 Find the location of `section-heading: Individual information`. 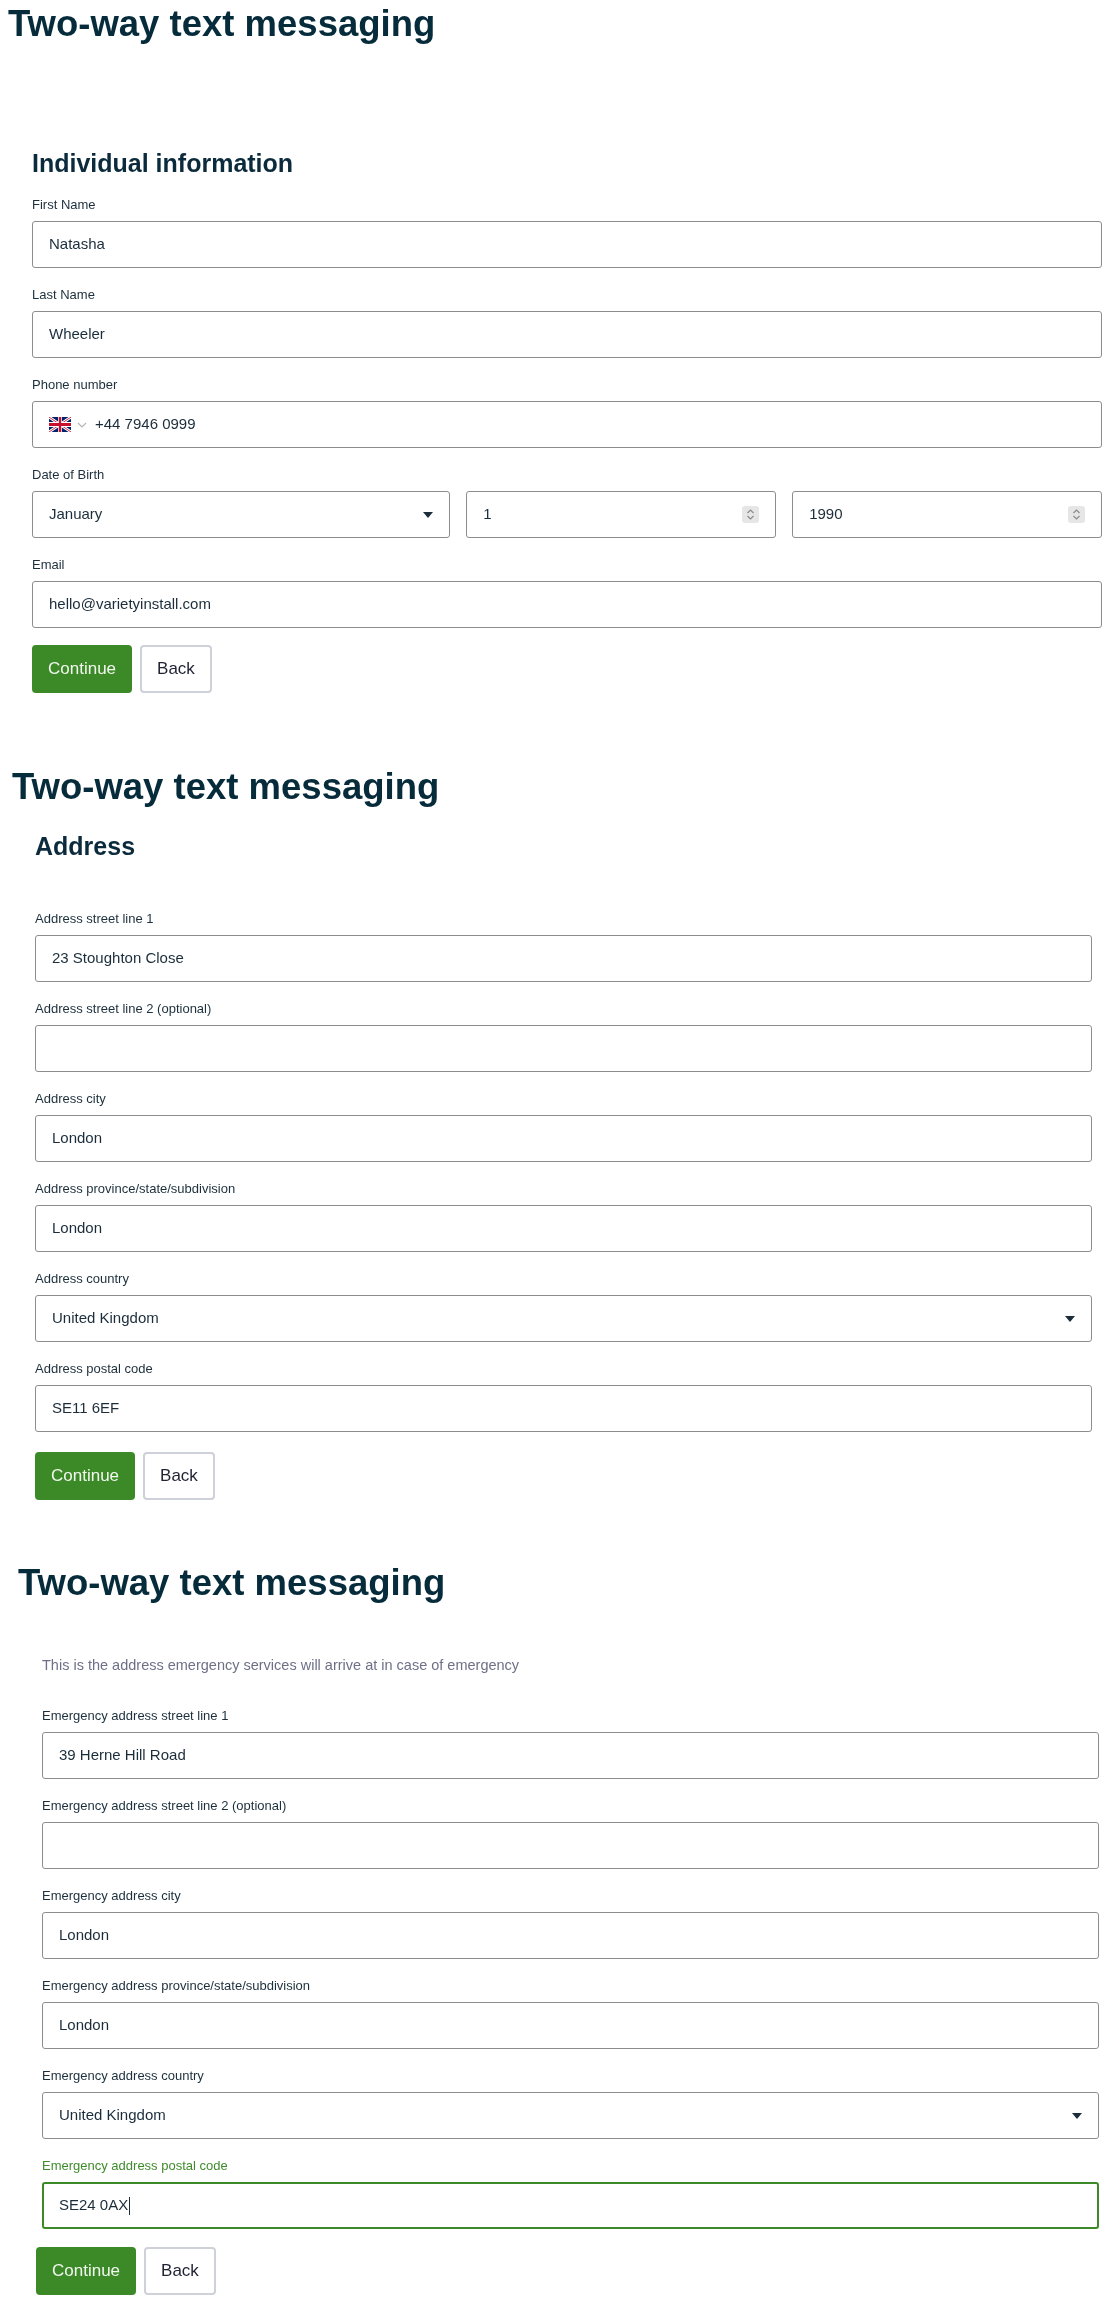

section-heading: Individual information is located at coordinates (163, 163).